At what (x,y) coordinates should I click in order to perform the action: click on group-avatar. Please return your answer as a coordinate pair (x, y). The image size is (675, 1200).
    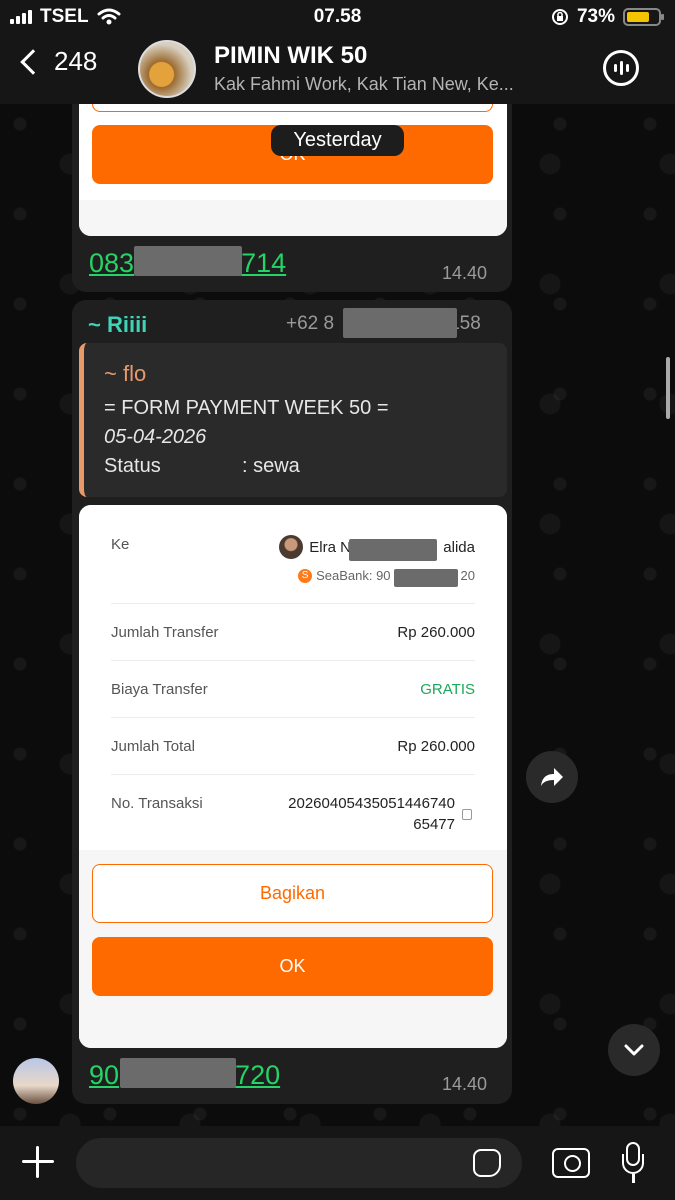
    Looking at the image, I should click on (167, 69).